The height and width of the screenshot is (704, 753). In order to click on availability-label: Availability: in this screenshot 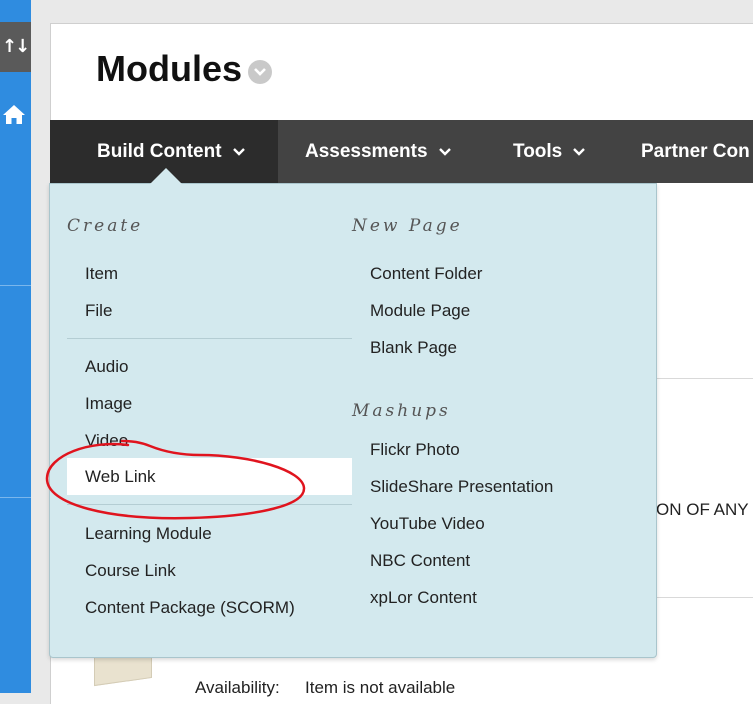, I will do `click(237, 687)`.